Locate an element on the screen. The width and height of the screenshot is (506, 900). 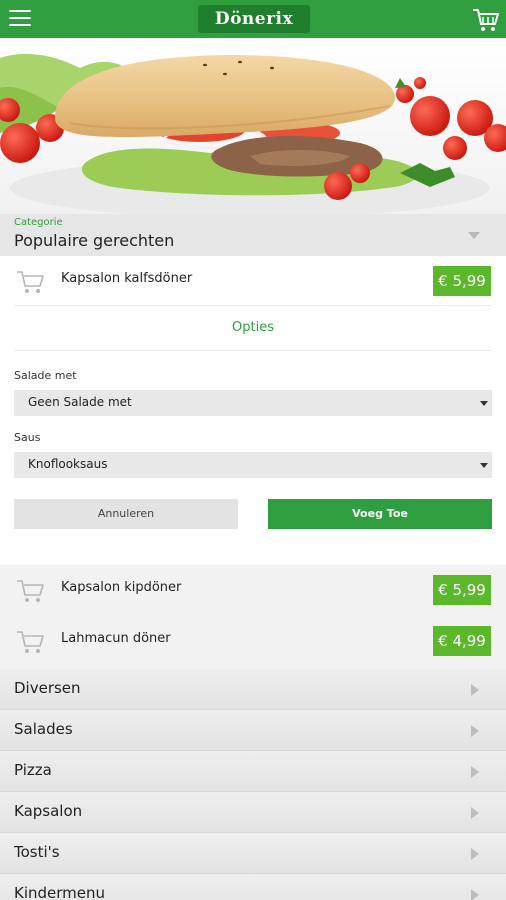
nav-item-pizza: Pizza is located at coordinates (253, 771).